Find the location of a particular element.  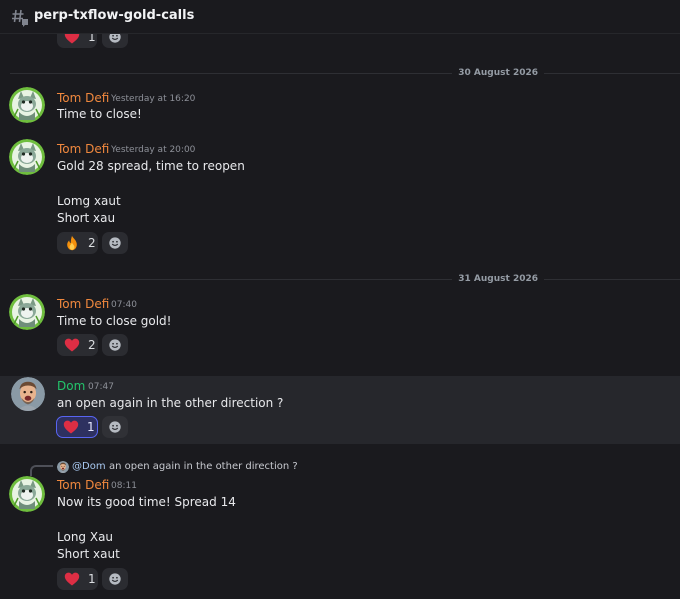

message-timestamp: 07:40 is located at coordinates (124, 305).